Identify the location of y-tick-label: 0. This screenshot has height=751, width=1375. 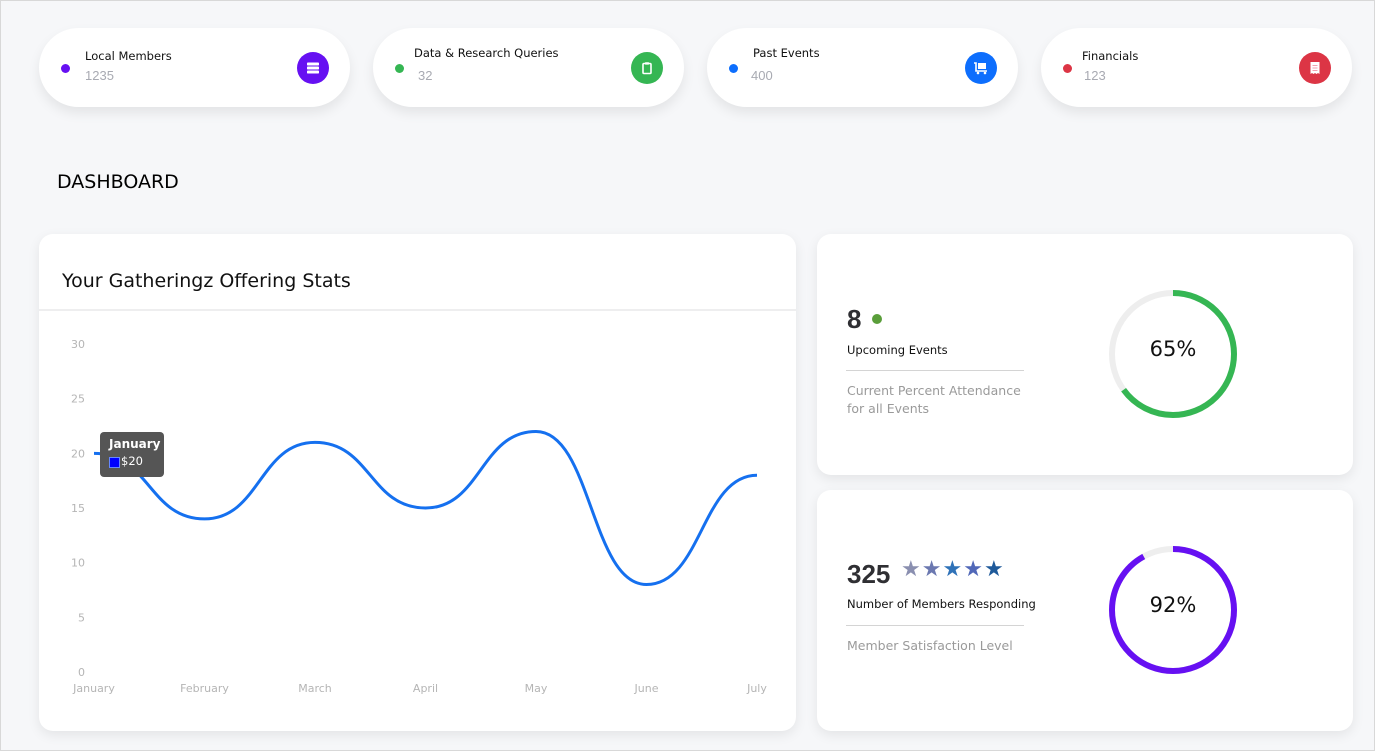
(81, 672).